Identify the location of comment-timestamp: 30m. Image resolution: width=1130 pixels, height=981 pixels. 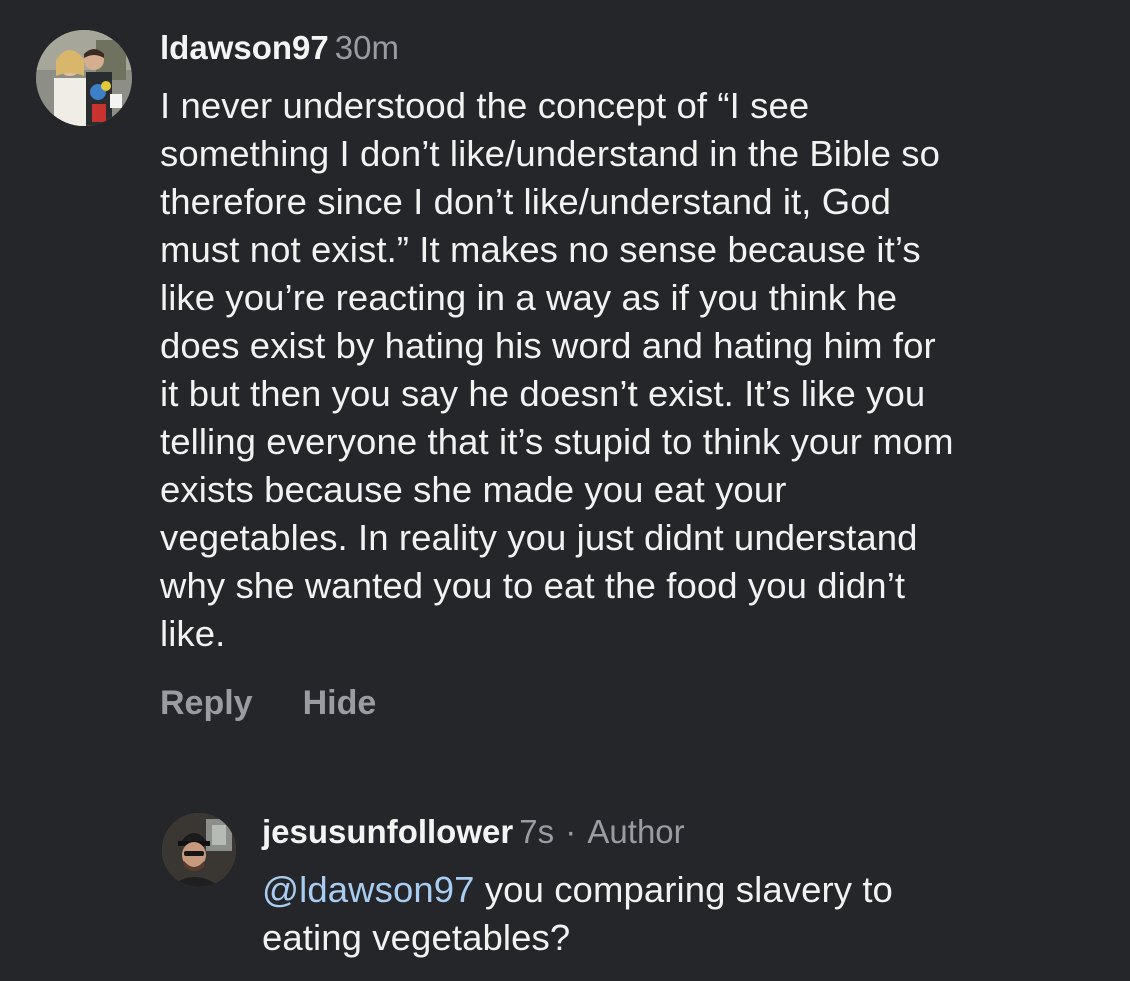
(366, 47).